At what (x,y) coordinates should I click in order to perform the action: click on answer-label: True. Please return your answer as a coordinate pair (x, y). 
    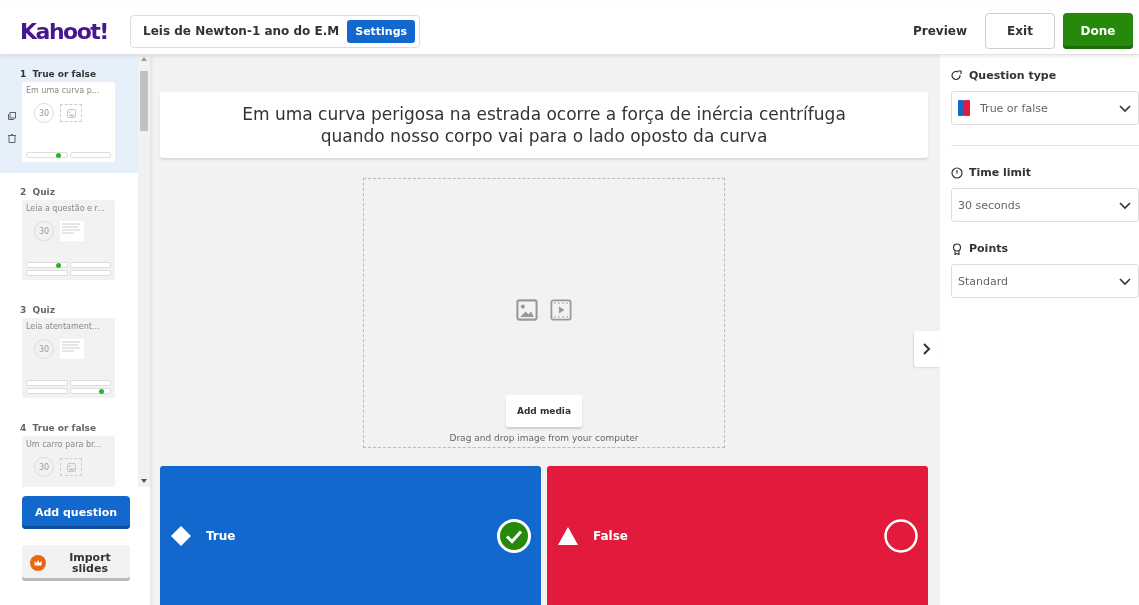
    Looking at the image, I should click on (221, 535).